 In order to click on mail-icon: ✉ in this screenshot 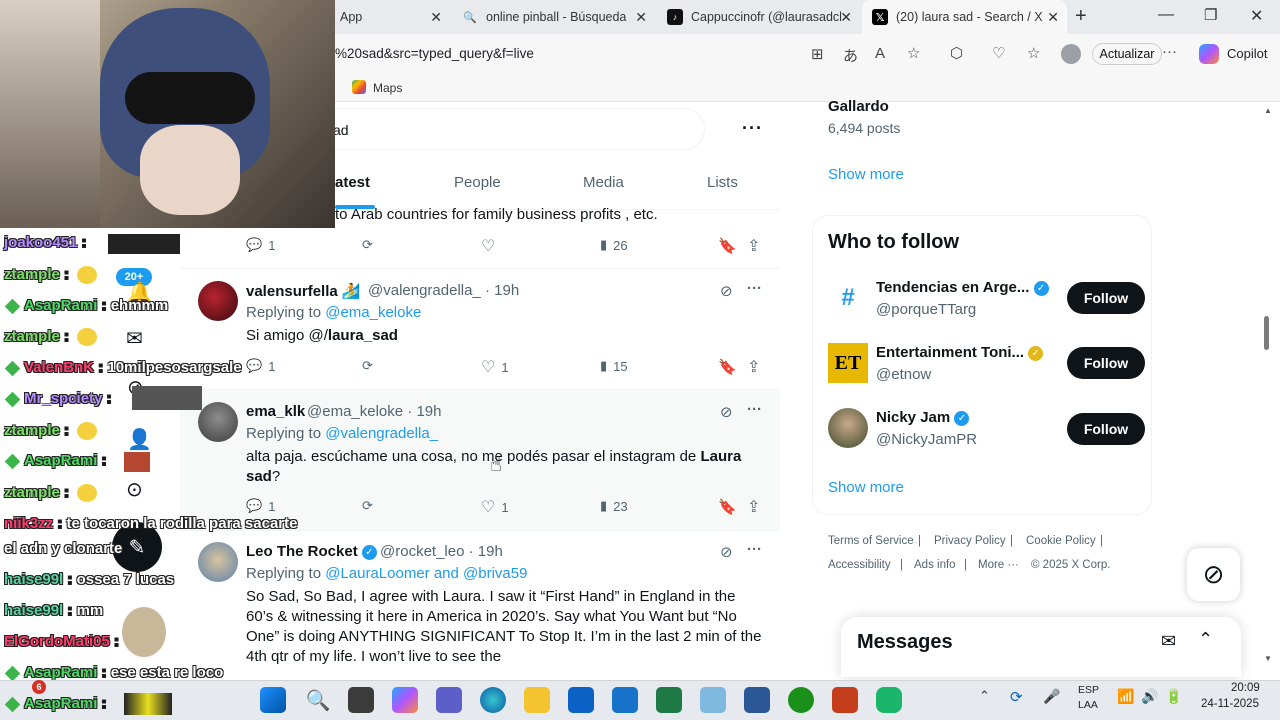, I will do `click(134, 338)`.